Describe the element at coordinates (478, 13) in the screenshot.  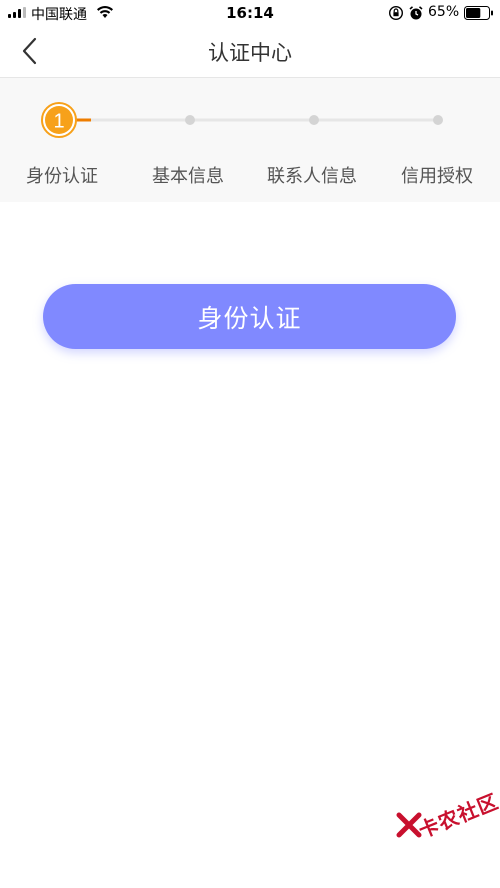
I see `battery-icon` at that location.